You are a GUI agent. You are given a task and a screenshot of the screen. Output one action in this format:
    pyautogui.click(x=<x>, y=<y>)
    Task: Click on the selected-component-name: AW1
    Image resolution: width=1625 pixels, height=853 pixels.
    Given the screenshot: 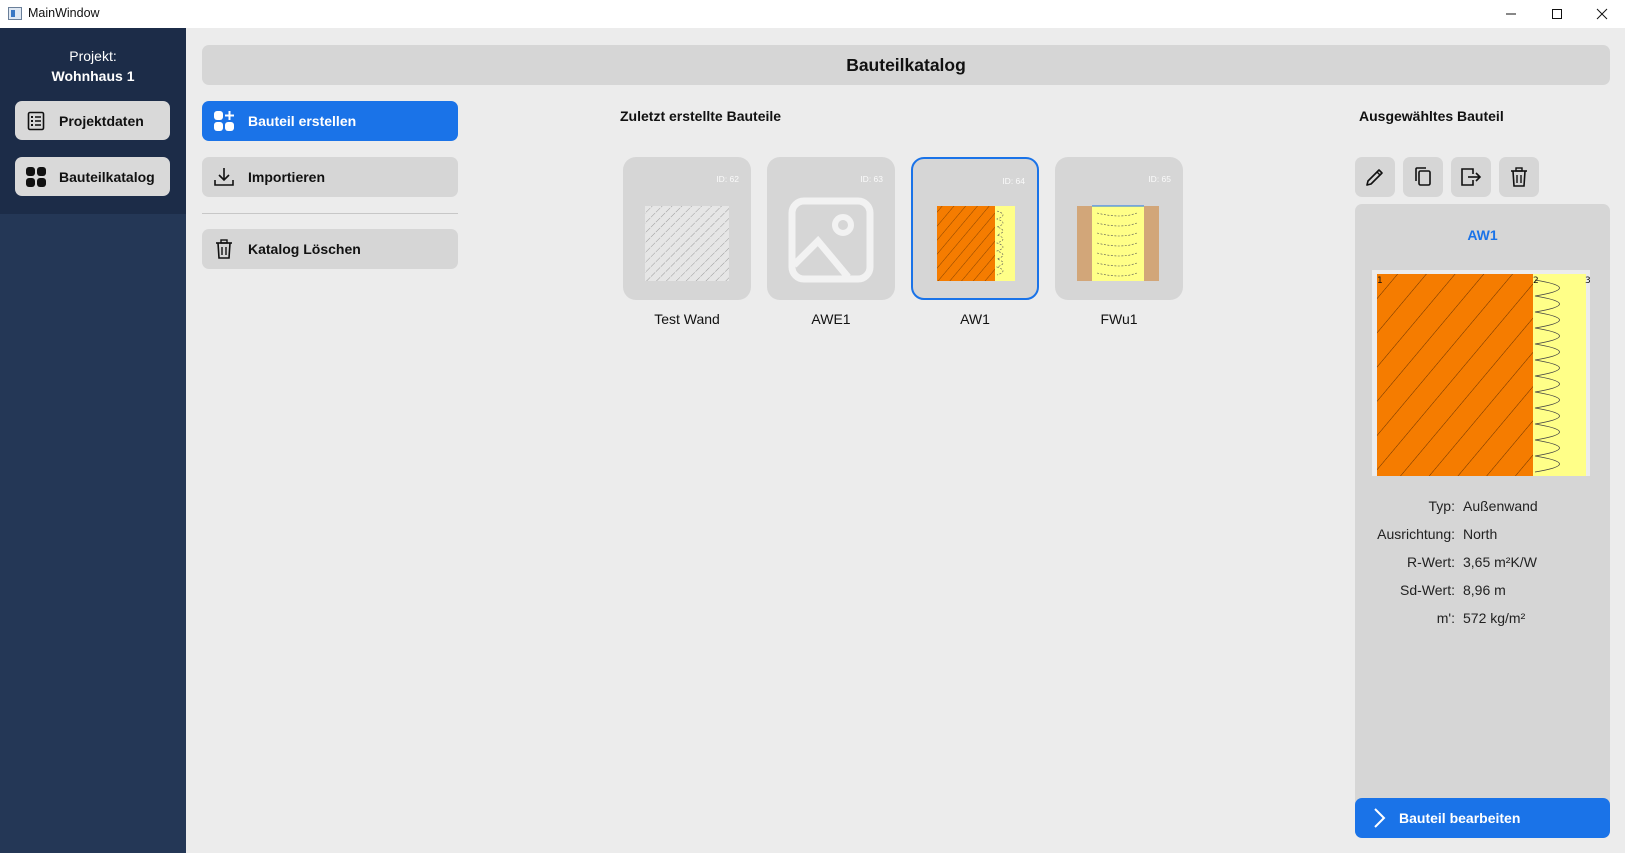 What is the action you would take?
    pyautogui.click(x=1482, y=235)
    